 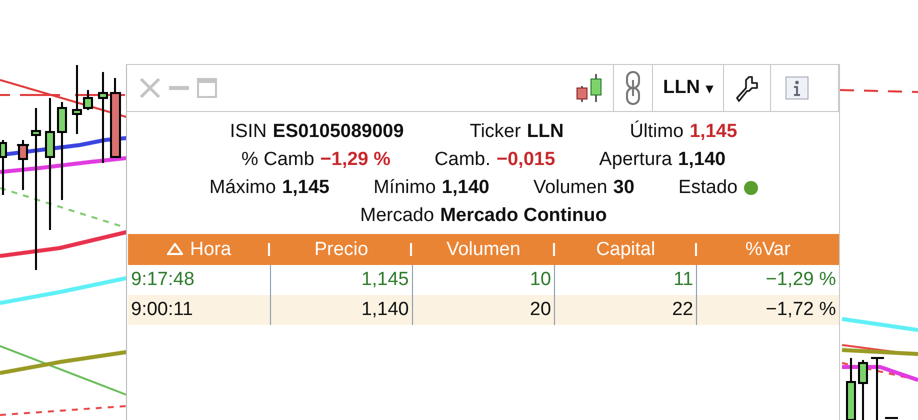 I want to click on field-label: Último, so click(x=657, y=132).